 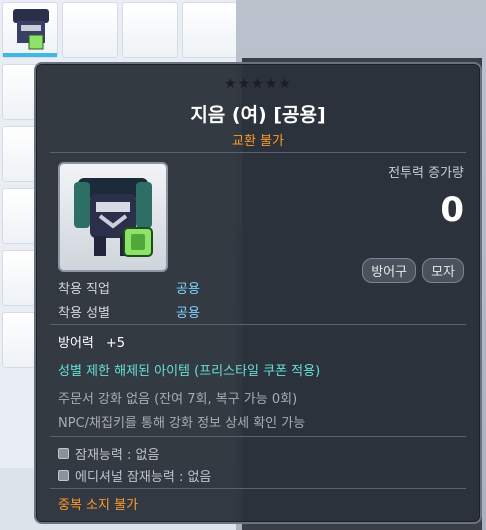 I want to click on defense-stat: 방어력 +5, so click(x=91, y=341).